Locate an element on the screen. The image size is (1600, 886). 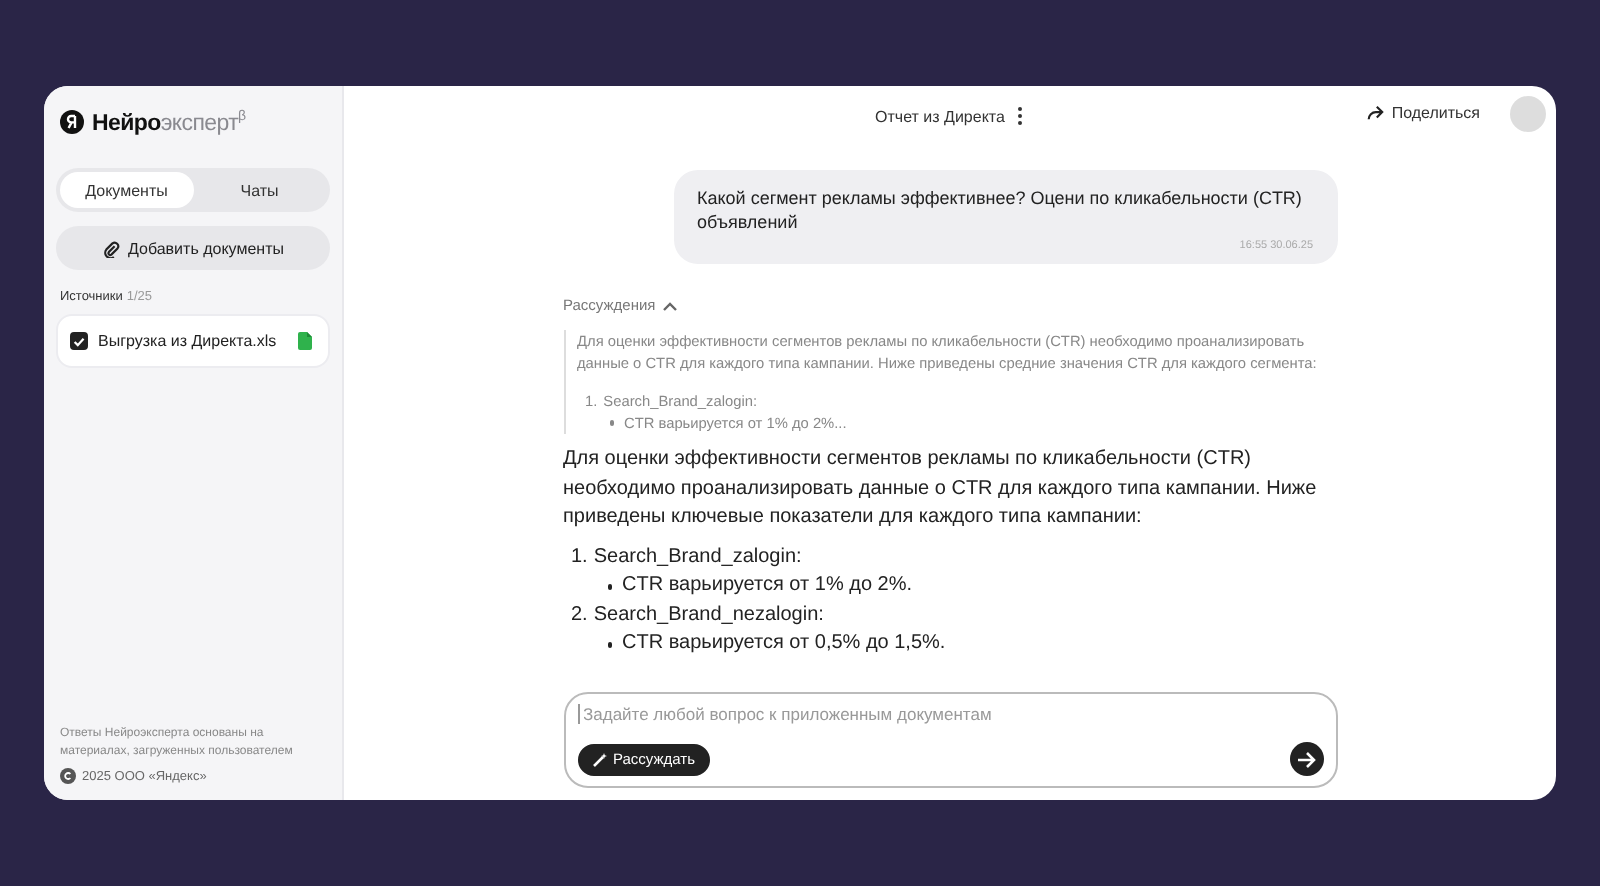
tab: Документы is located at coordinates (126, 190).